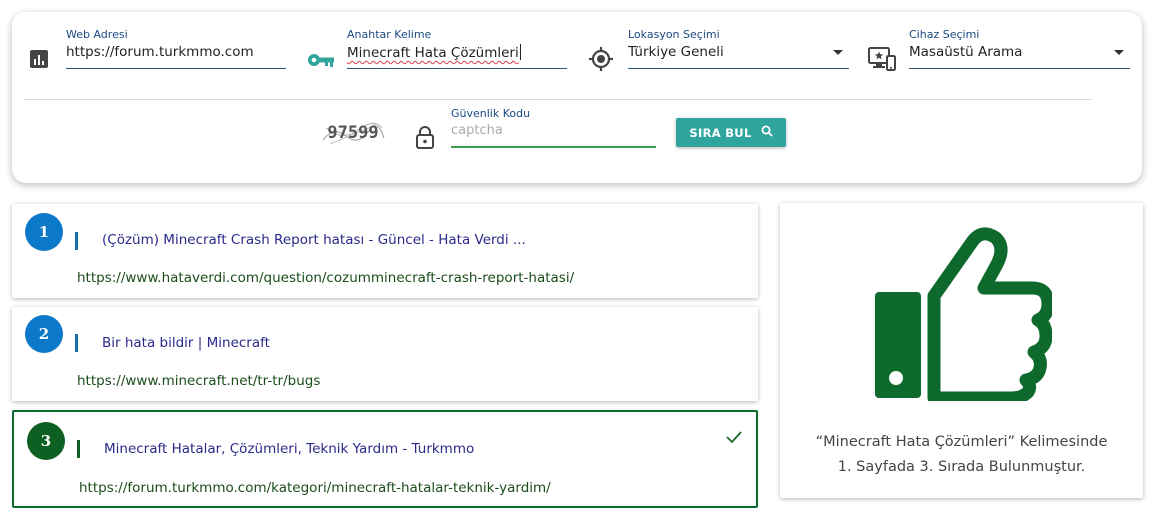 The image size is (1154, 516). I want to click on rank-badge: 2, so click(44, 334).